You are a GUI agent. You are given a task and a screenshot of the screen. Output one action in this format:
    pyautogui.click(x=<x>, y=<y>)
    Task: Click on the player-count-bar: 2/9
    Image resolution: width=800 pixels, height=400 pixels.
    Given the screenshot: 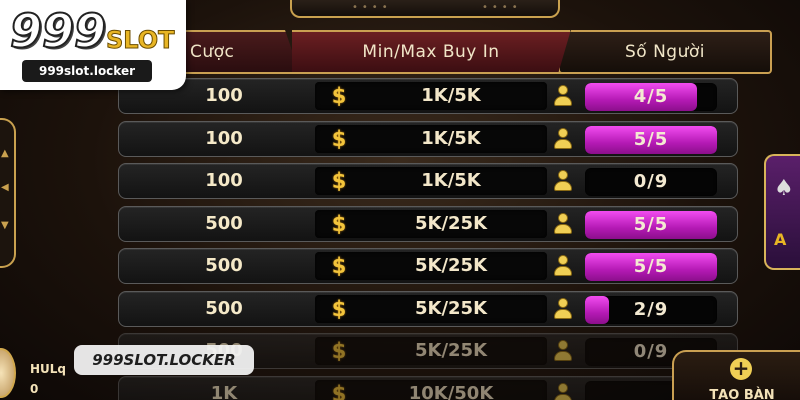 What is the action you would take?
    pyautogui.click(x=651, y=309)
    